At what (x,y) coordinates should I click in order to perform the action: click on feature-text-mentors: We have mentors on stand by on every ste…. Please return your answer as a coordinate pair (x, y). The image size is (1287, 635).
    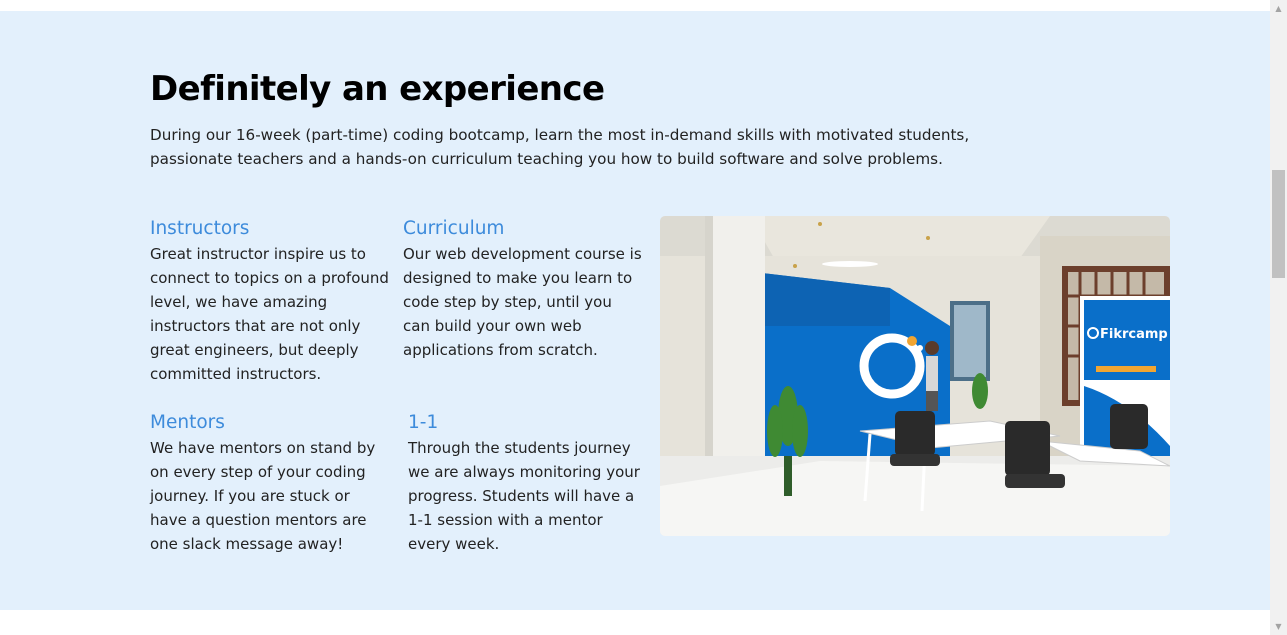
    Looking at the image, I should click on (263, 496).